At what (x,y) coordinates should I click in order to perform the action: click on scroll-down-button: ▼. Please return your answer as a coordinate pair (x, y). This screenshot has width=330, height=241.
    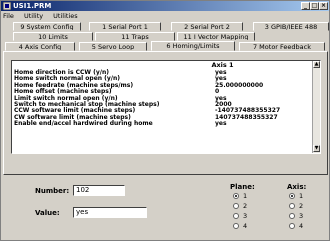
    Looking at the image, I should click on (316, 148).